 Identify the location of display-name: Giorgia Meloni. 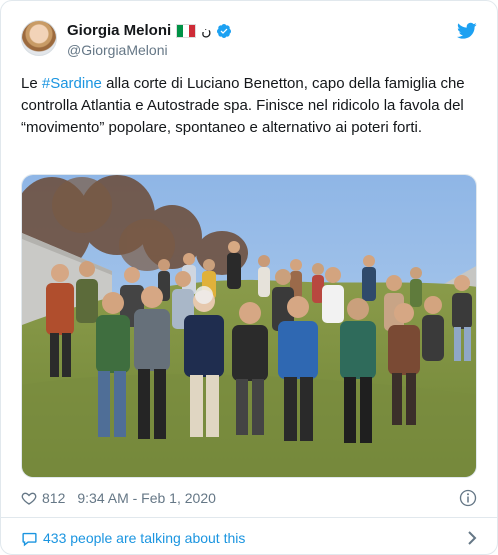
(119, 30).